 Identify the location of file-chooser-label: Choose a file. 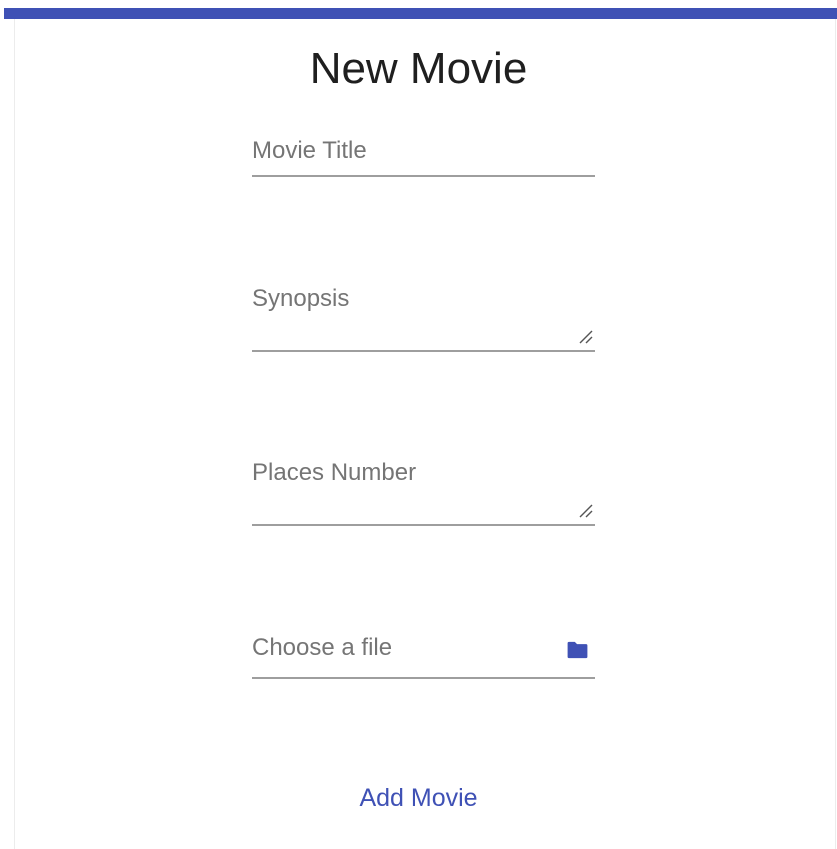
(322, 647).